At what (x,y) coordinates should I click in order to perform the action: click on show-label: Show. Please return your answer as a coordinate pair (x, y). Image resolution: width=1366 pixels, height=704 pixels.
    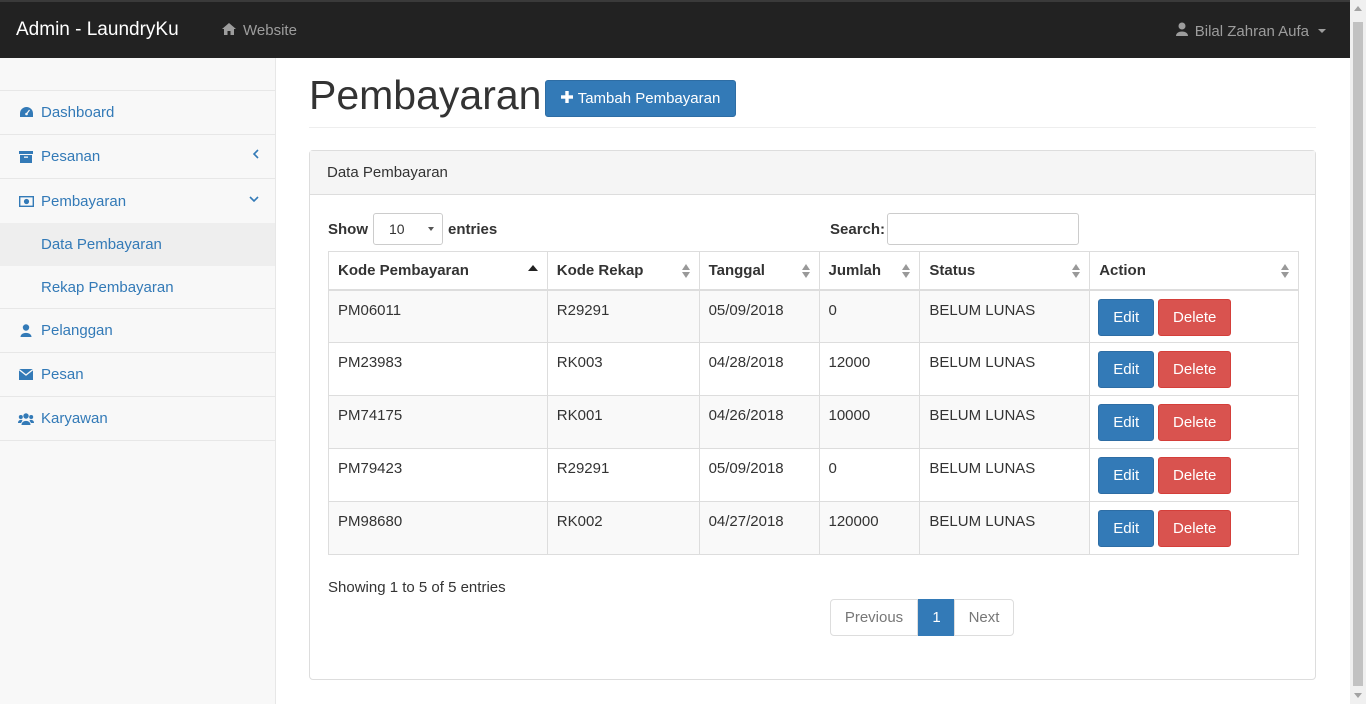
    Looking at the image, I should click on (348, 229).